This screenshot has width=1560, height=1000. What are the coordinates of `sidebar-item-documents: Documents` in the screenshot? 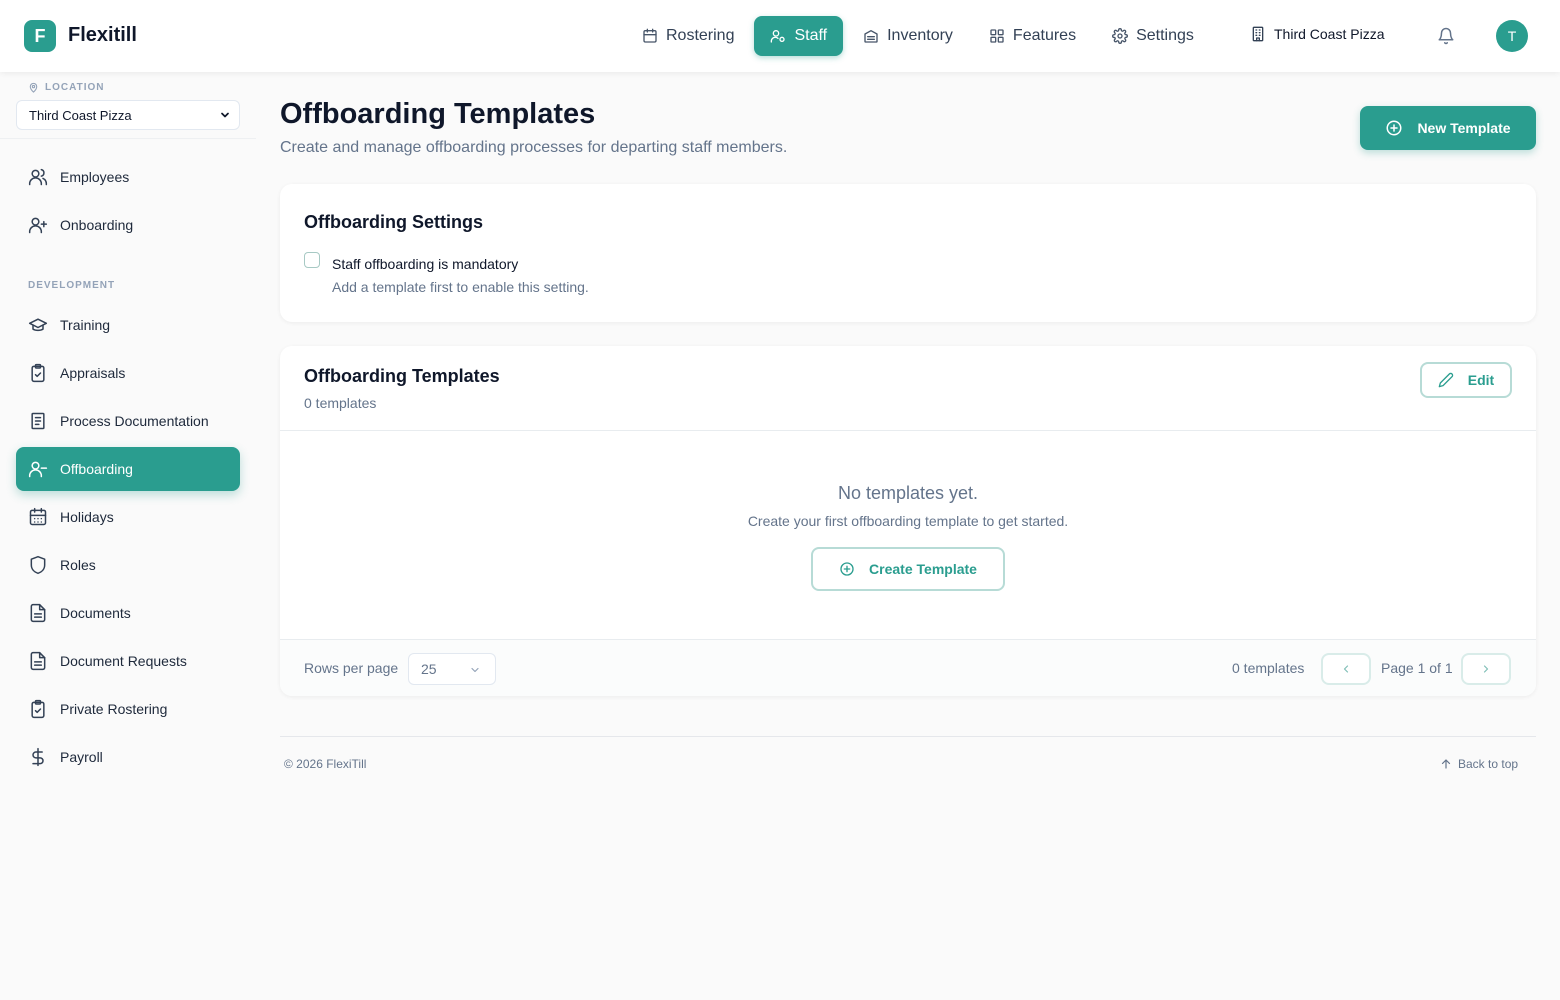 It's located at (128, 613).